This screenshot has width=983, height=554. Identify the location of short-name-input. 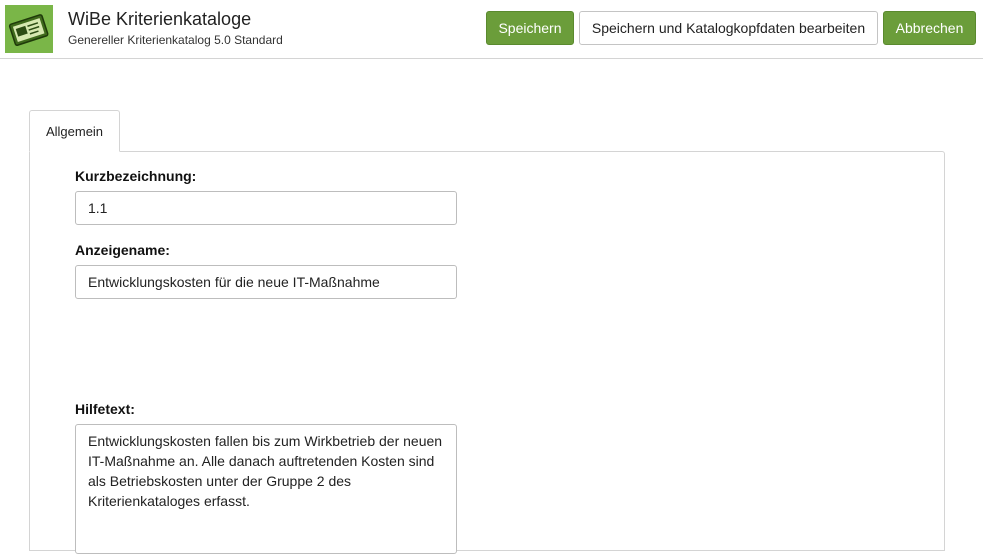
(266, 208).